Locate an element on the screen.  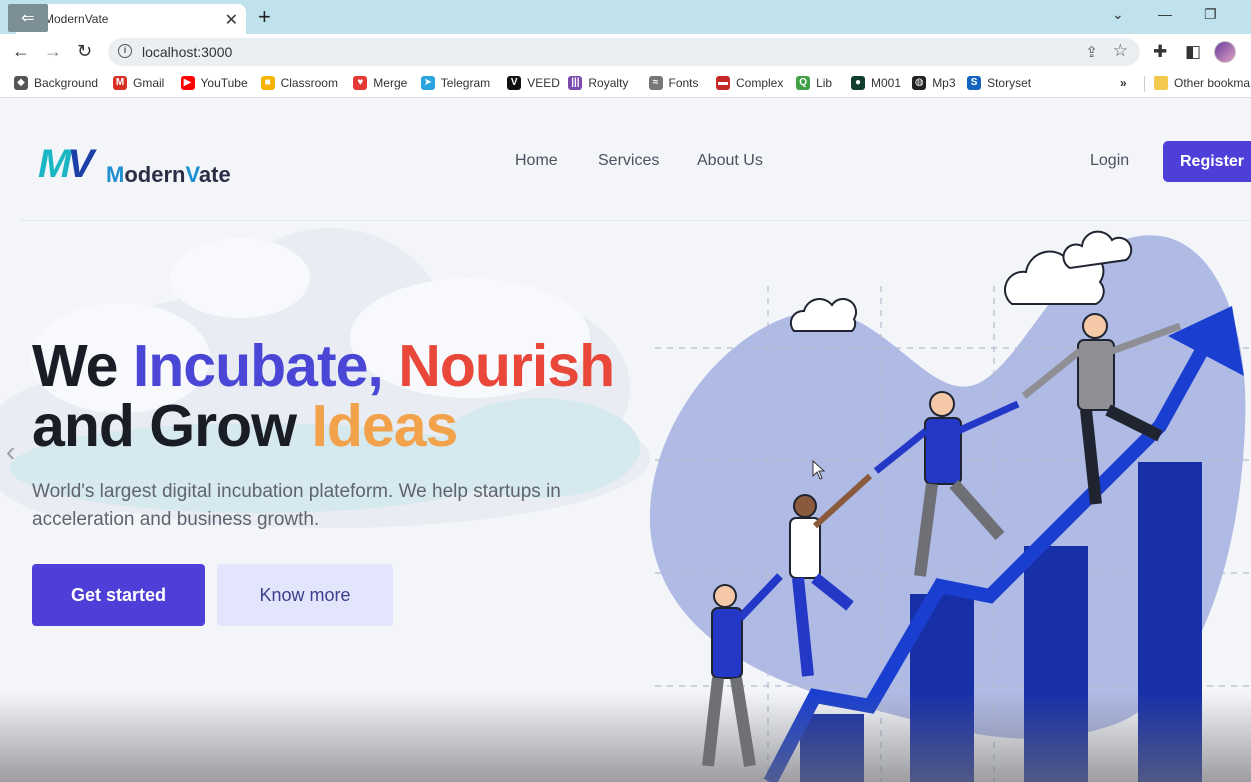
back-overlay-icon: ⇐ is located at coordinates (28, 18).